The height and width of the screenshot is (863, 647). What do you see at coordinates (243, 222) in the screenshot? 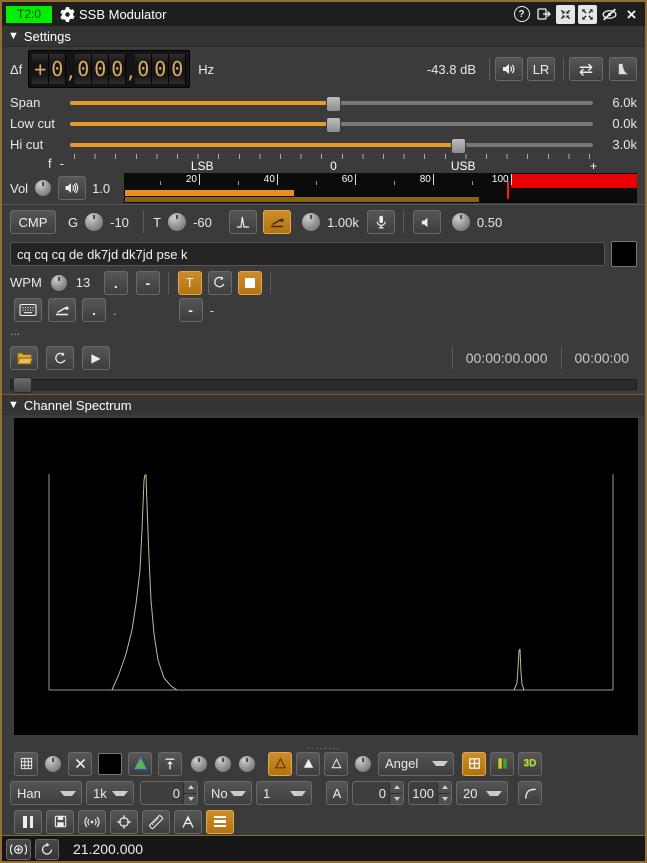
I see `cw-spectrum-button` at bounding box center [243, 222].